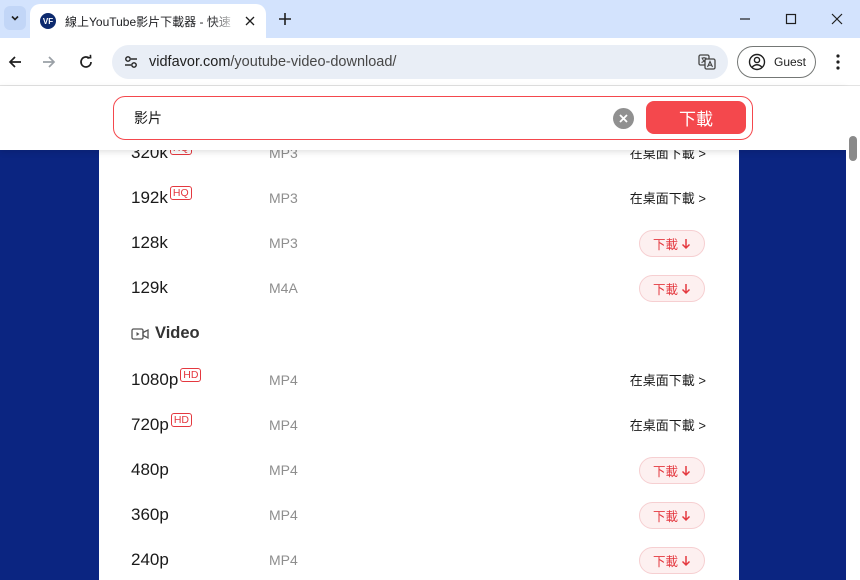  I want to click on tab-close-button, so click(250, 21).